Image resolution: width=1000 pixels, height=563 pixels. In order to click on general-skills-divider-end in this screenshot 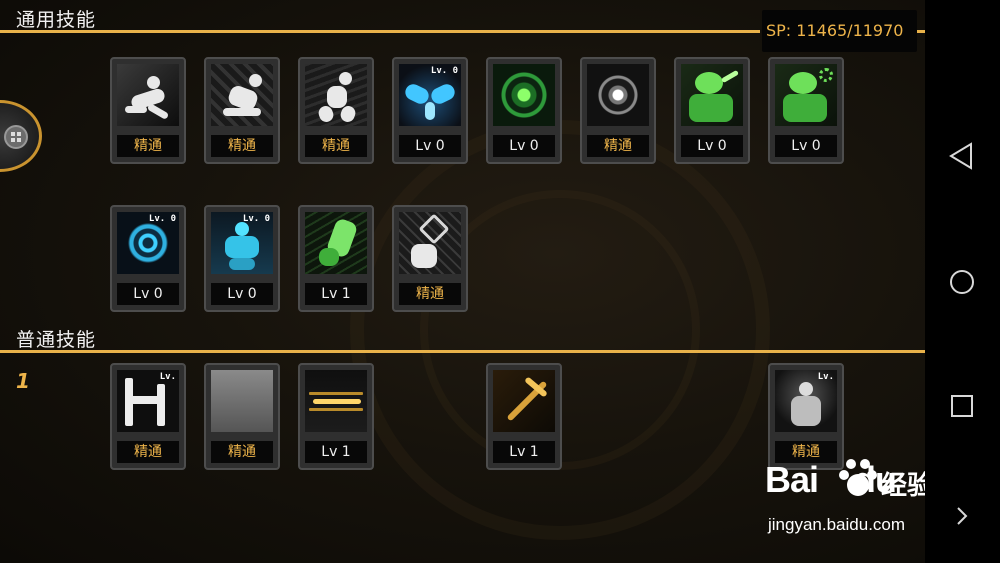, I will do `click(921, 31)`.